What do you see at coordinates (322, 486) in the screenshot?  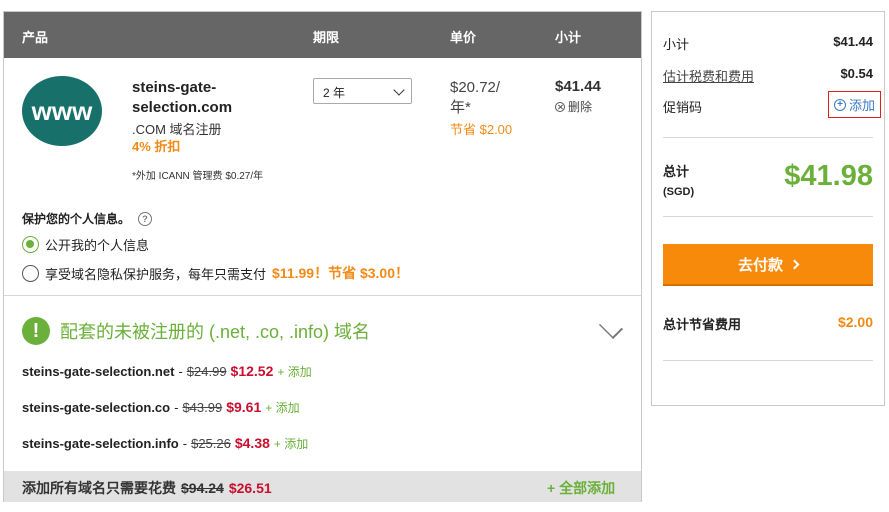 I see `add-all-bar: 添加所有域名只需要花费 $94.24 $26.51 + 全部添加` at bounding box center [322, 486].